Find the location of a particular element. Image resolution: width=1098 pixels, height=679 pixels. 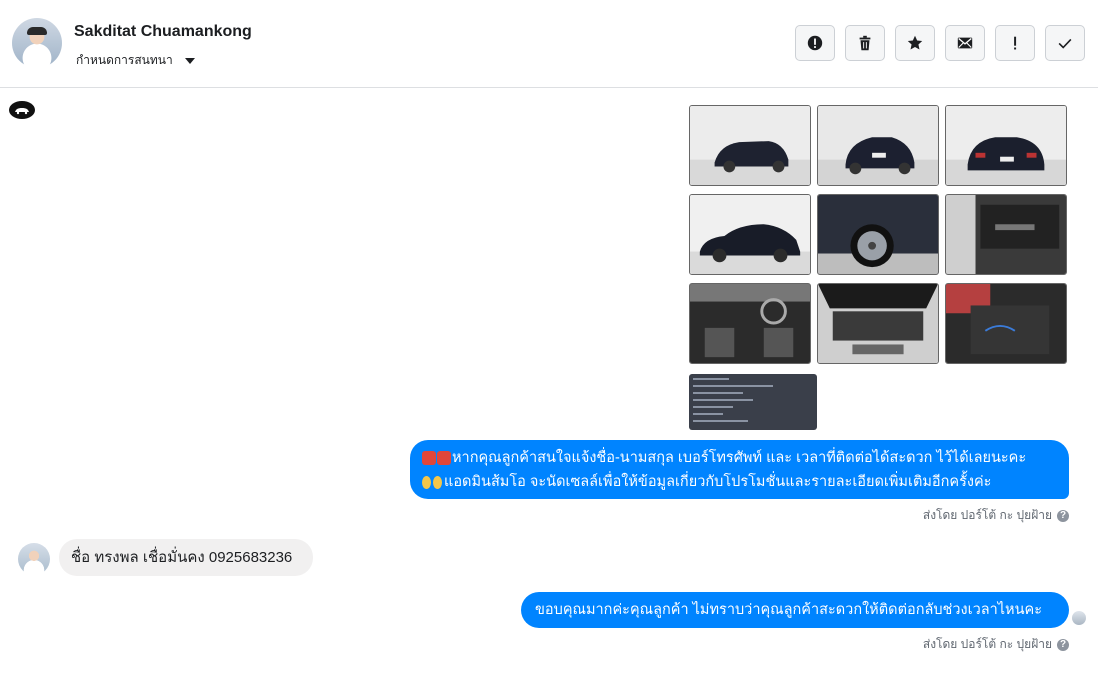

check-icon is located at coordinates (1065, 43).